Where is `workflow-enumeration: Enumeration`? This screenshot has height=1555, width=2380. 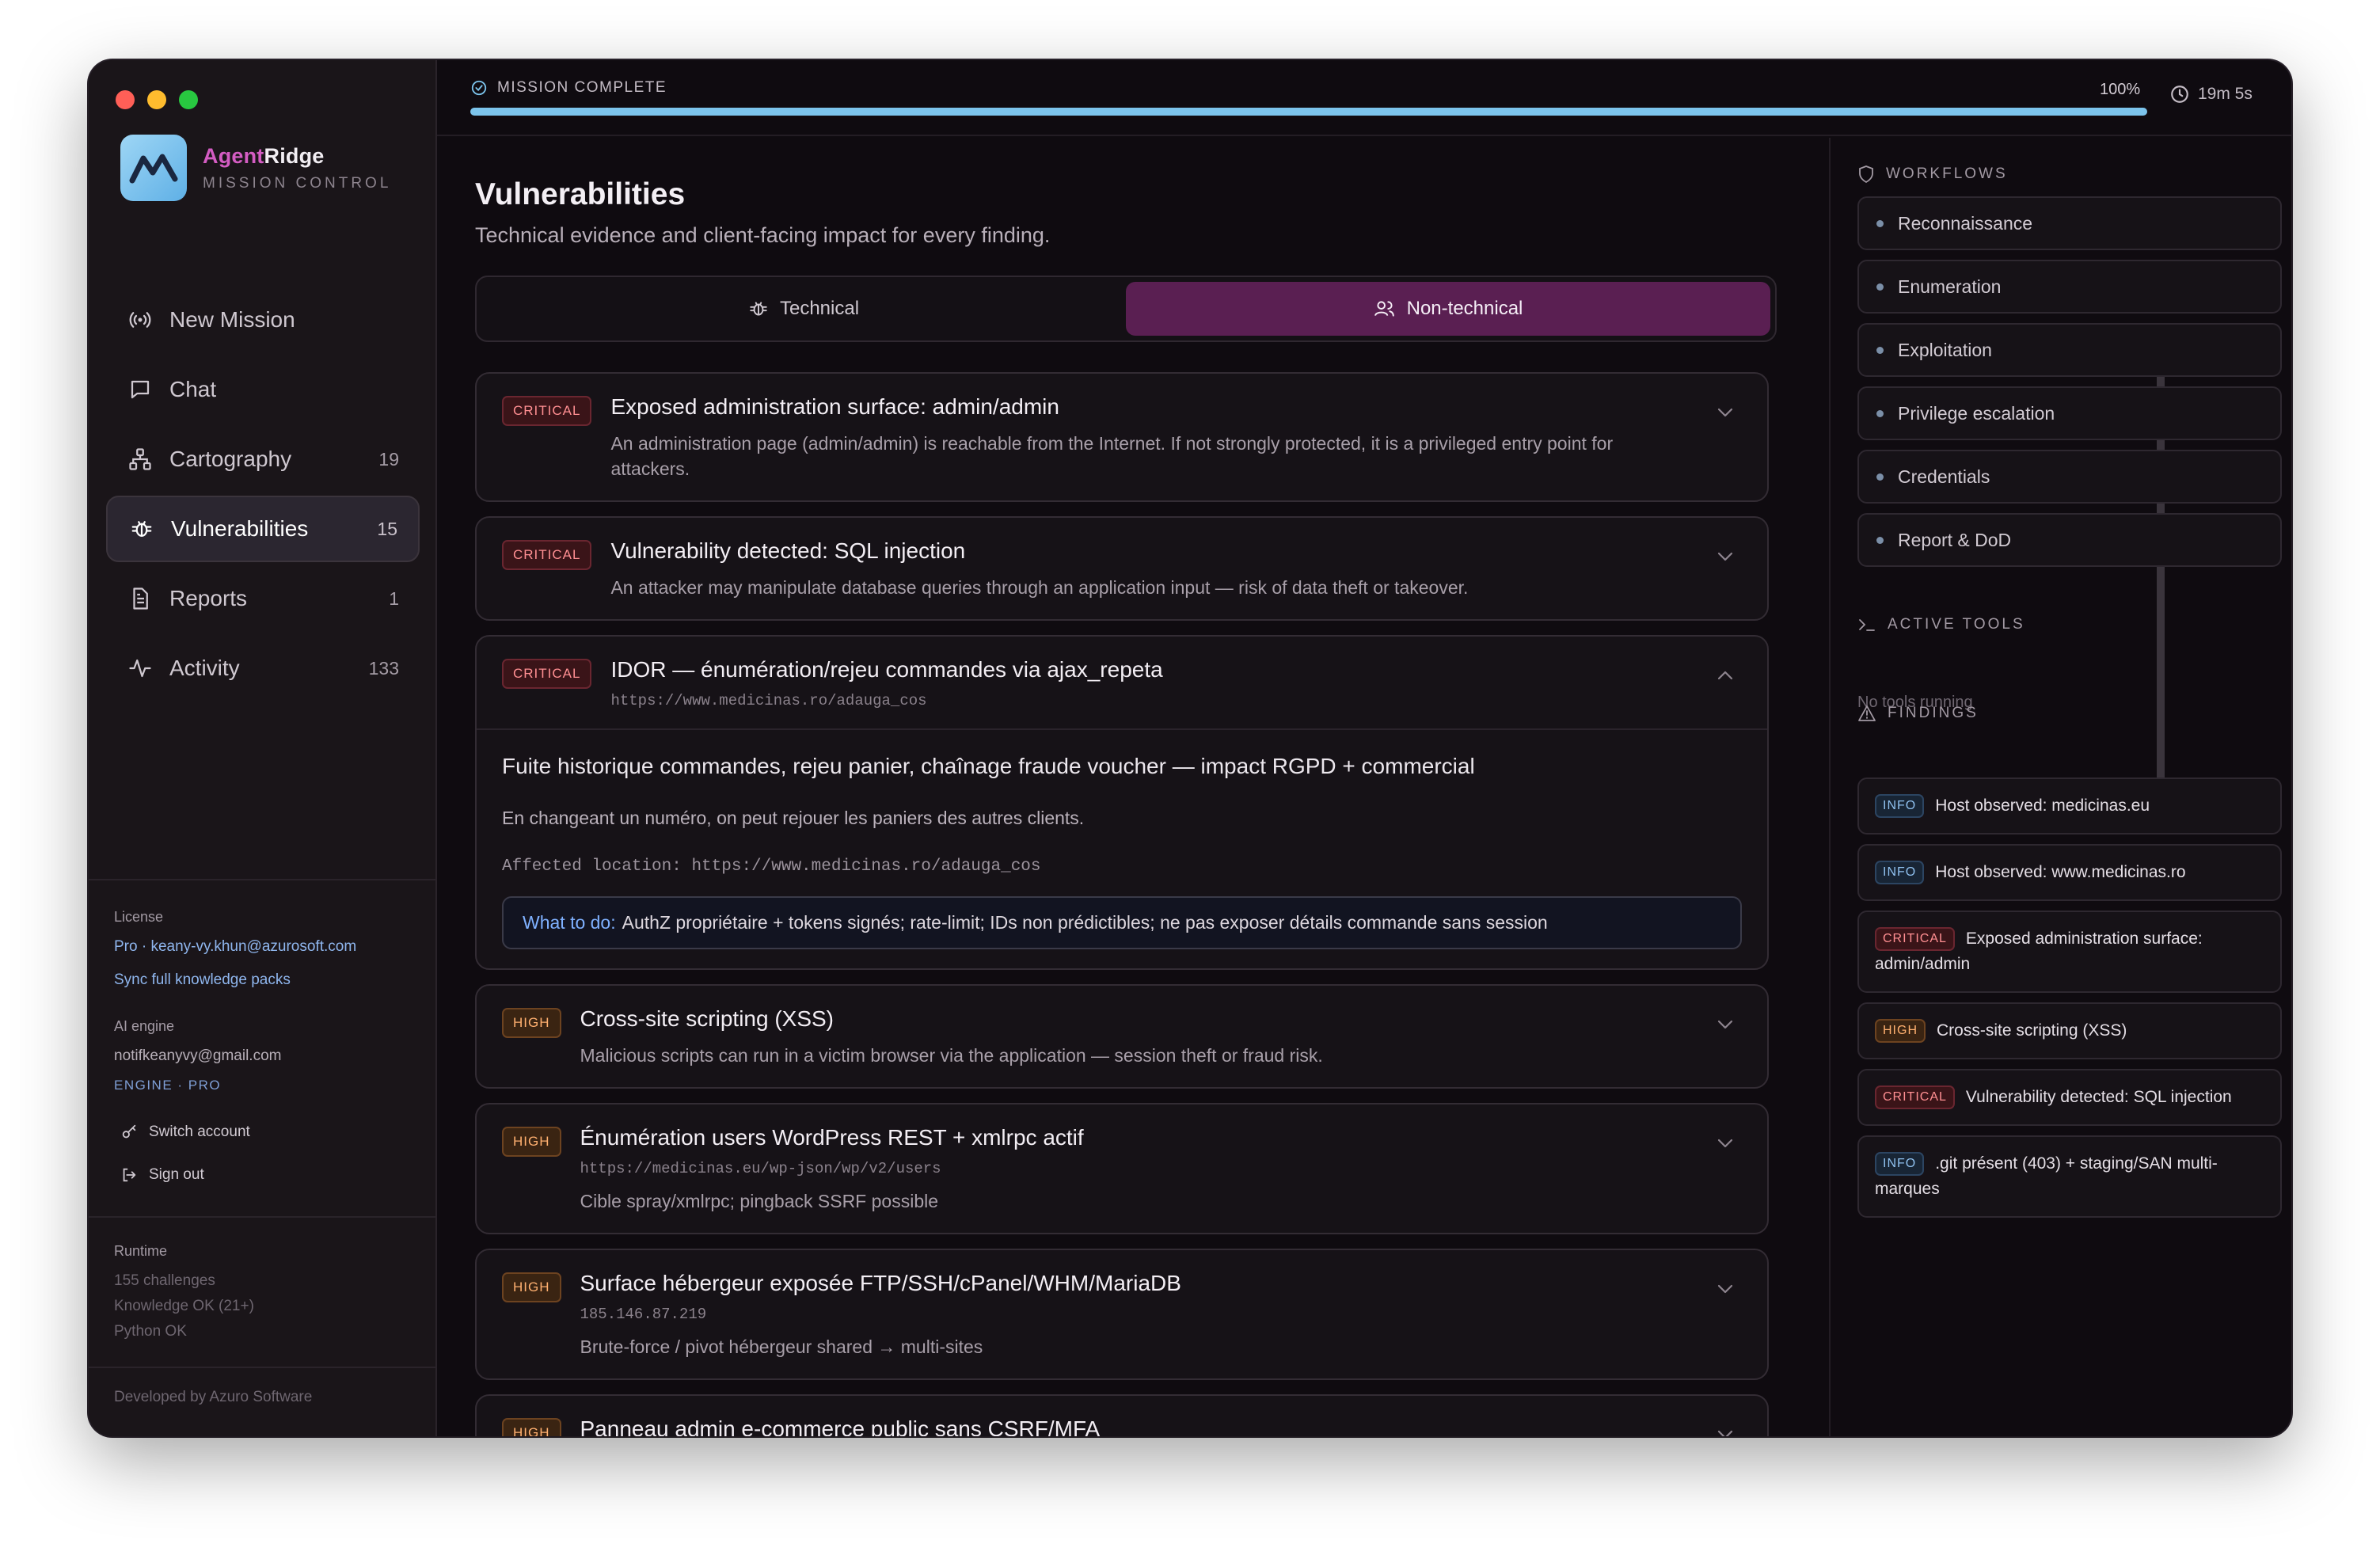 workflow-enumeration: Enumeration is located at coordinates (2069, 287).